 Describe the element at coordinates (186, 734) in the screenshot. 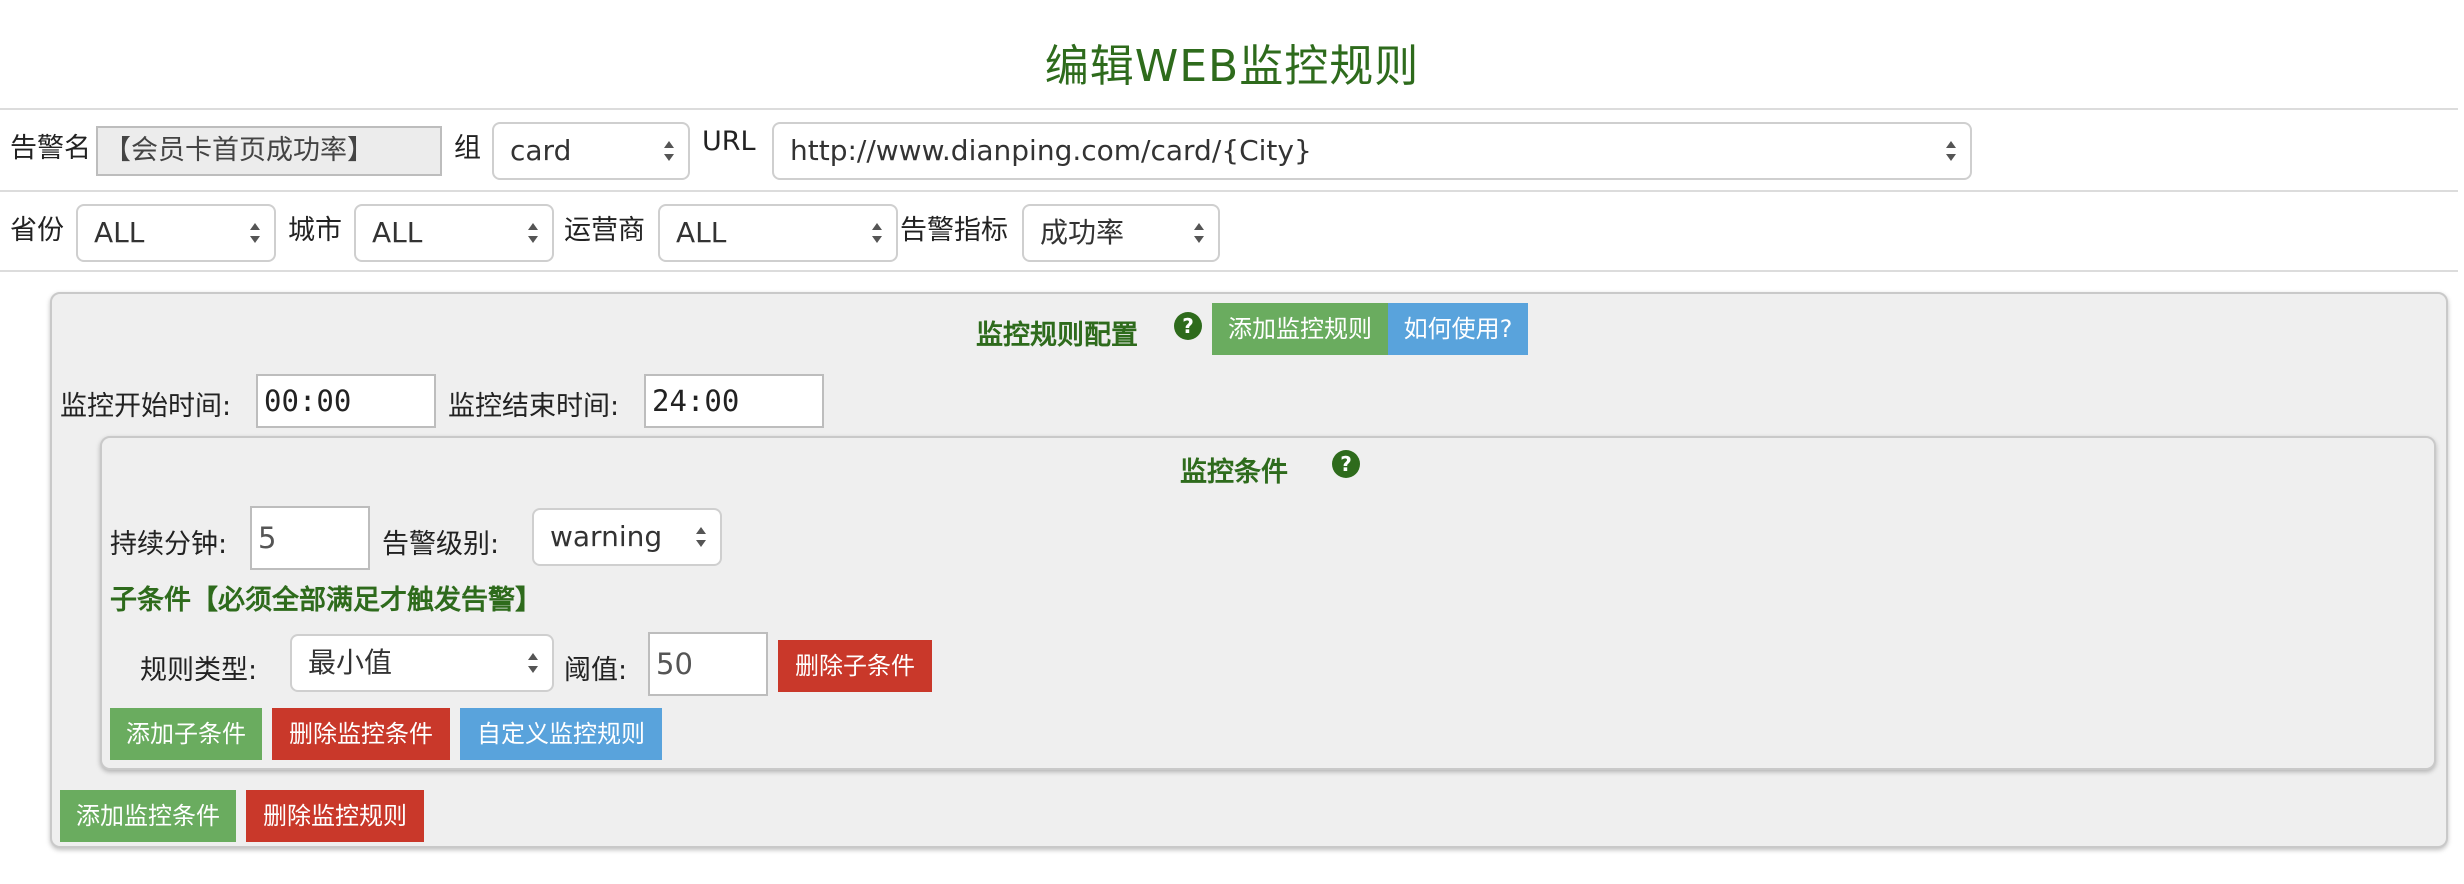

I see `add-subcondition-button: 添加子条件` at that location.